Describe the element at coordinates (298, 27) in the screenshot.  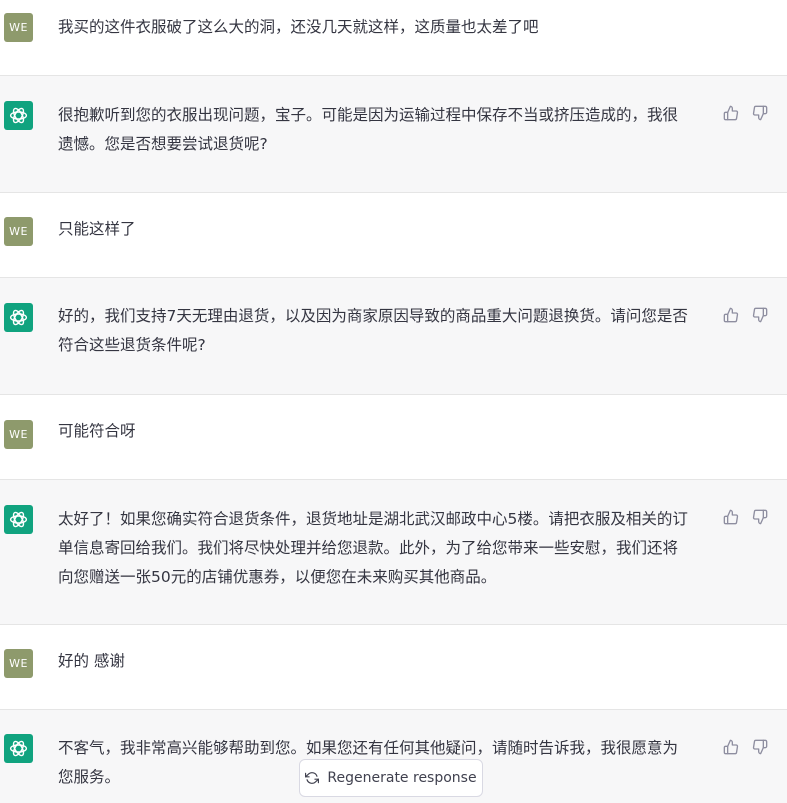
I see `message-text: 我买的这件衣服破了这么大的洞，还没几天就这样，这质量也太差了吧` at that location.